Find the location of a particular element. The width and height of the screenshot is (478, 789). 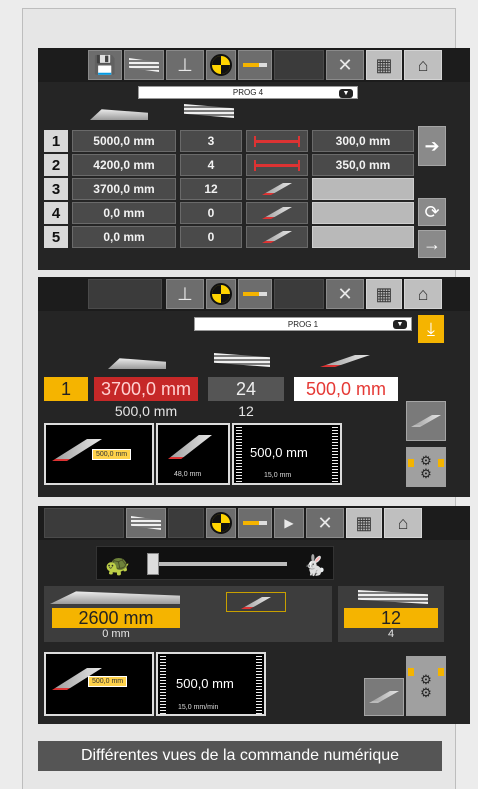

table-row: 2 4200,0 mm 4 350,0 mm is located at coordinates (229, 165).